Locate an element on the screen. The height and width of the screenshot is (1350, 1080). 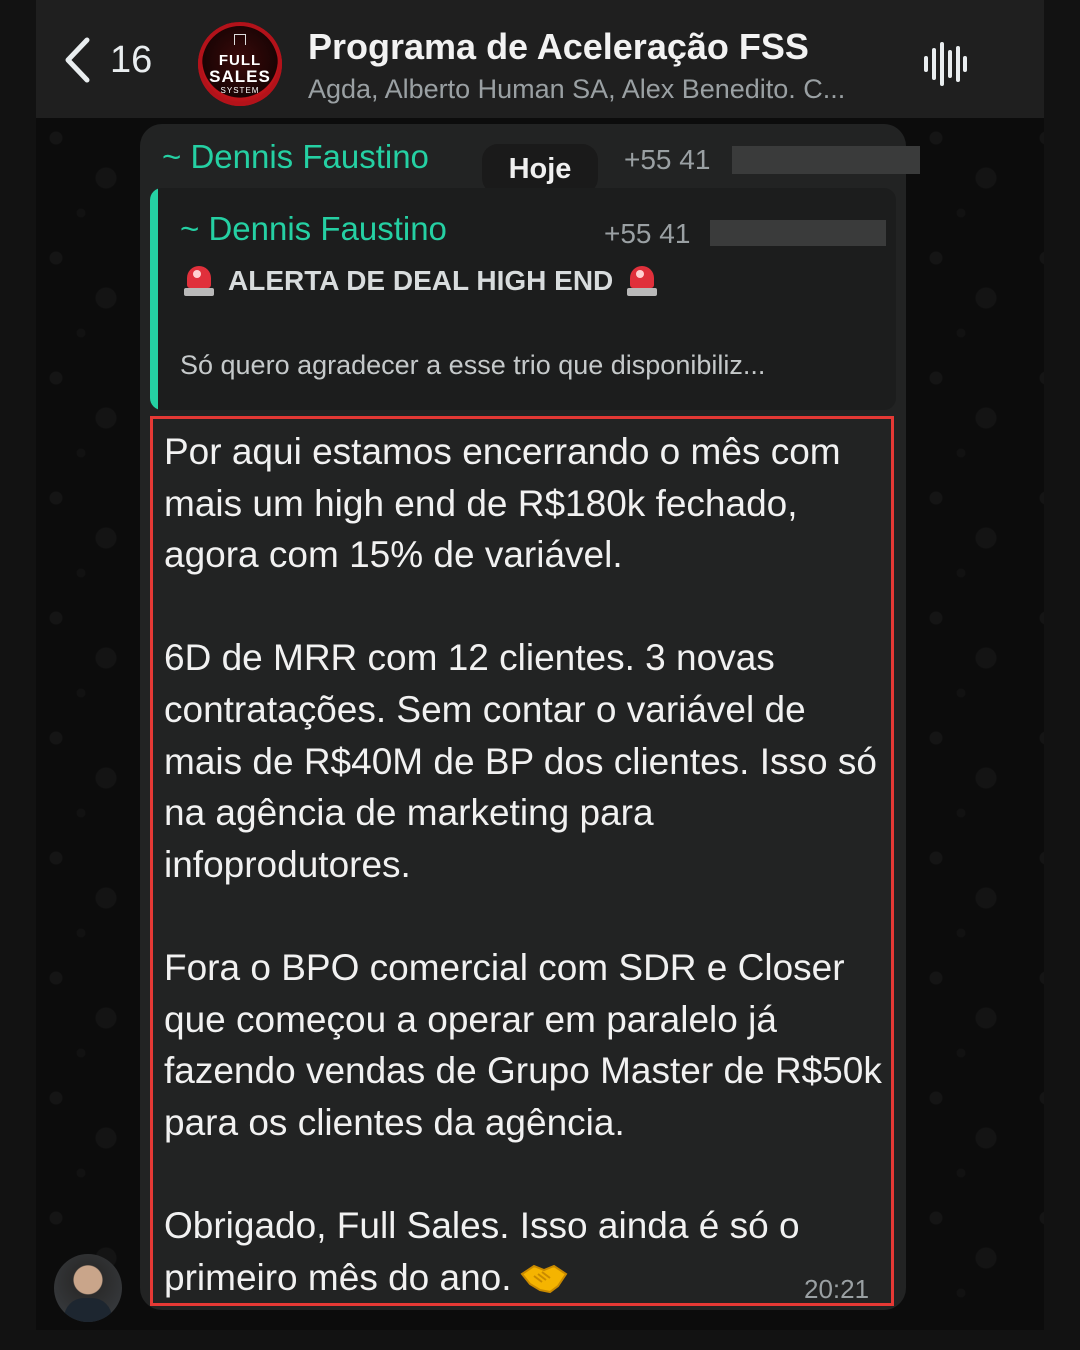
audio-waveform-icon is located at coordinates (945, 64).